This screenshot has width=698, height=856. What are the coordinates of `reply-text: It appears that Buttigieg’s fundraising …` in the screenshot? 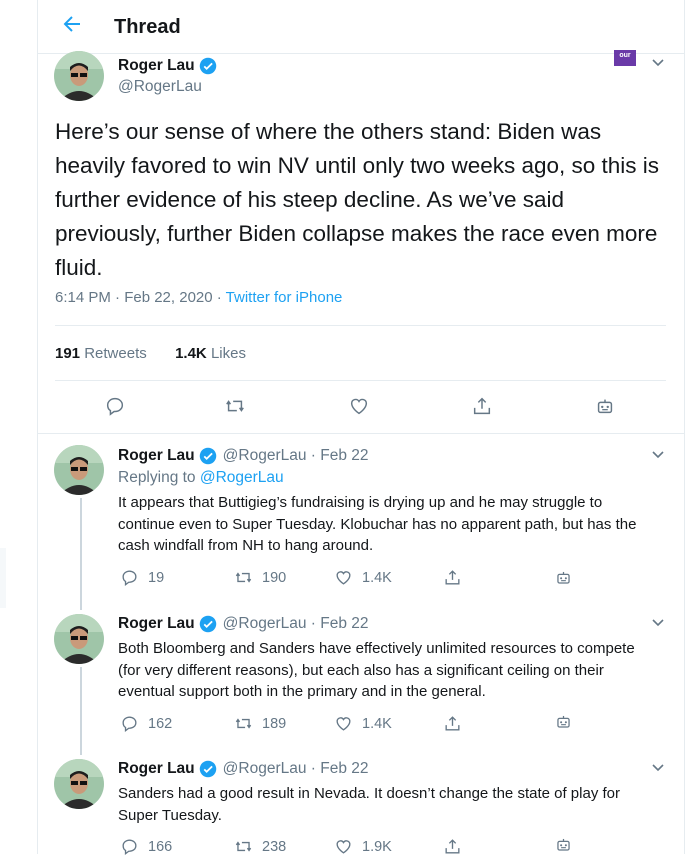 It's located at (377, 524).